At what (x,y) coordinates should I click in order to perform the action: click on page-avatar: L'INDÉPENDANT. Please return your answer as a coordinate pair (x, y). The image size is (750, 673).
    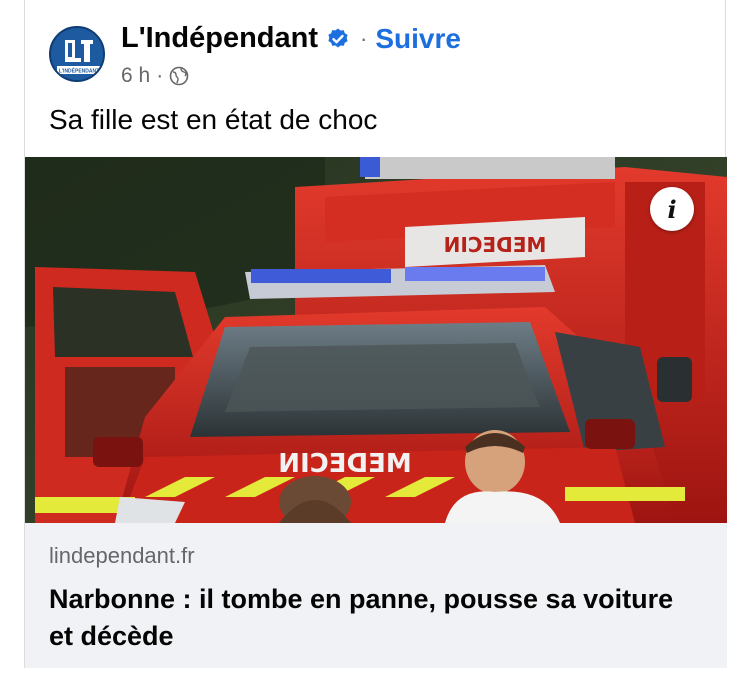
    Looking at the image, I should click on (77, 54).